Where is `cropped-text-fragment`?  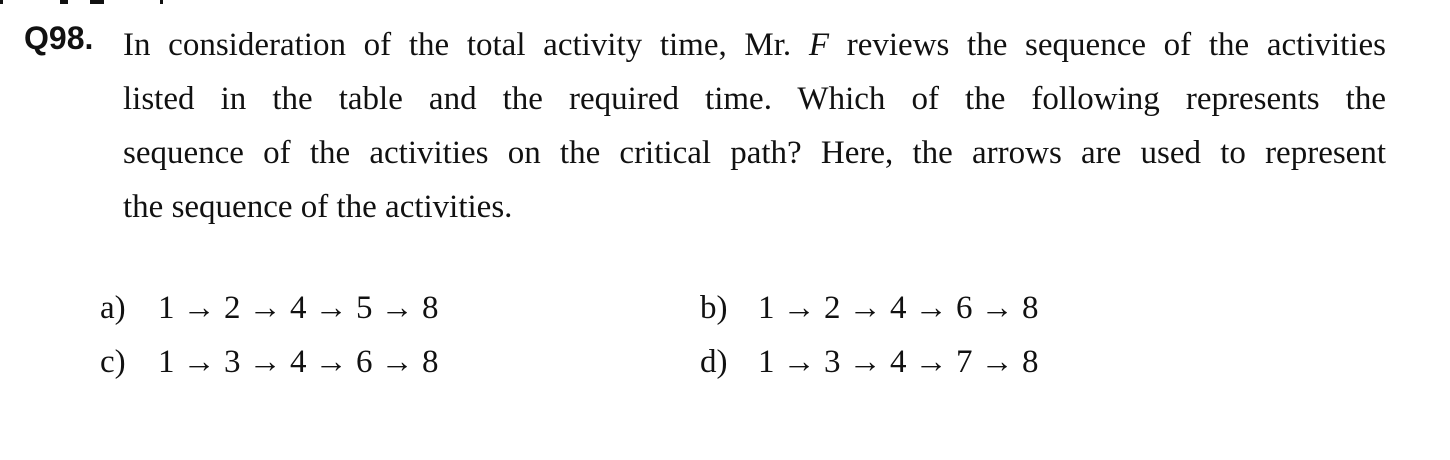
cropped-text-fragment is located at coordinates (81, 2).